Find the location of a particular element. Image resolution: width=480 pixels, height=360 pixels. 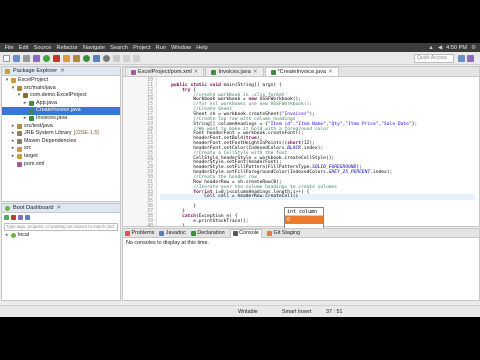

menu-project: Project is located at coordinates (141, 48).